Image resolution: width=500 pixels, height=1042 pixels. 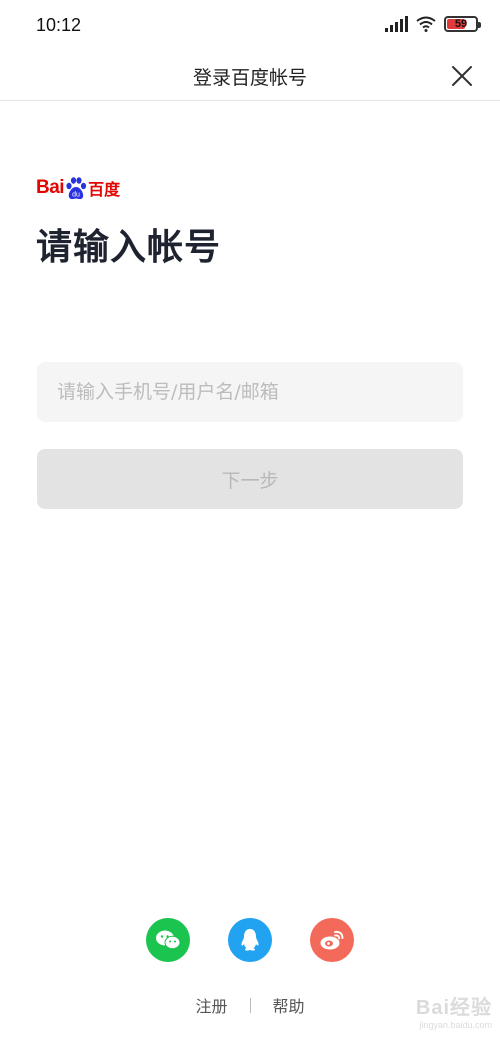 I want to click on page-title: 登录百度帐号, so click(x=249, y=78).